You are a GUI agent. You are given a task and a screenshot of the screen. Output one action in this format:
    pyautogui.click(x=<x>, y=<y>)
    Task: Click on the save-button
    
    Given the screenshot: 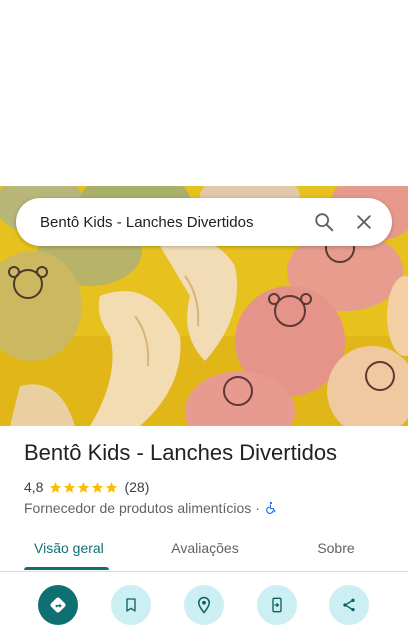 What is the action you would take?
    pyautogui.click(x=131, y=605)
    